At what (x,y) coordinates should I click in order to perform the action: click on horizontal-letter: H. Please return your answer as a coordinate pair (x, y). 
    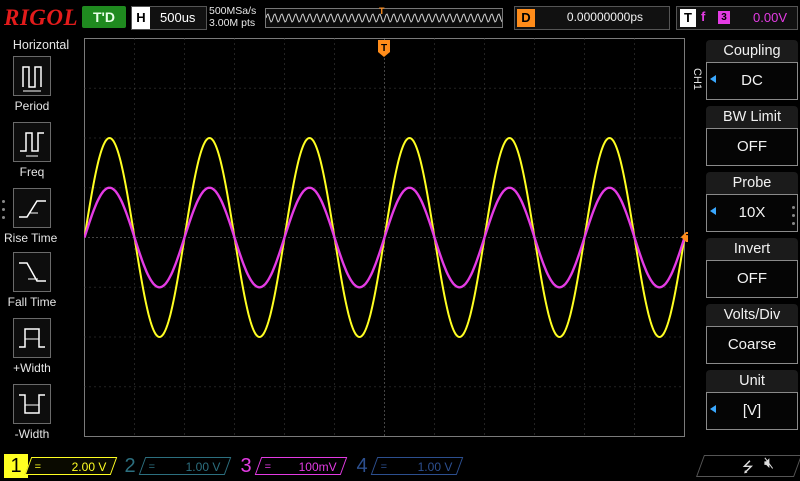
    Looking at the image, I should click on (141, 18).